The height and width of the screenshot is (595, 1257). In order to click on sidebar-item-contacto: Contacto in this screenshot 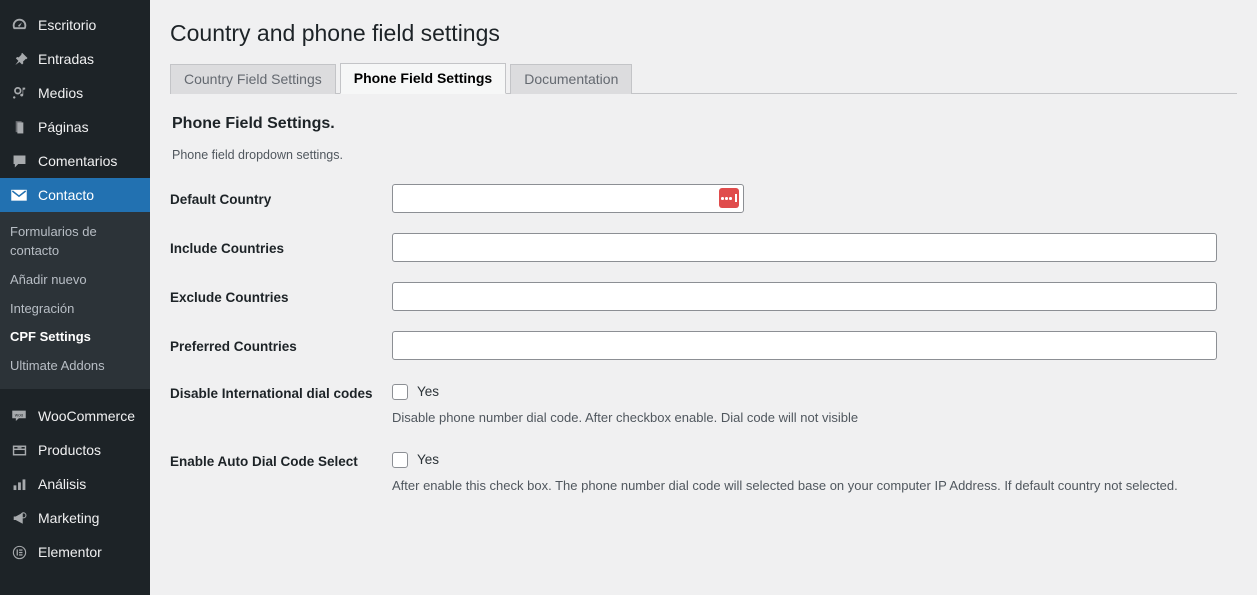, I will do `click(79, 195)`.